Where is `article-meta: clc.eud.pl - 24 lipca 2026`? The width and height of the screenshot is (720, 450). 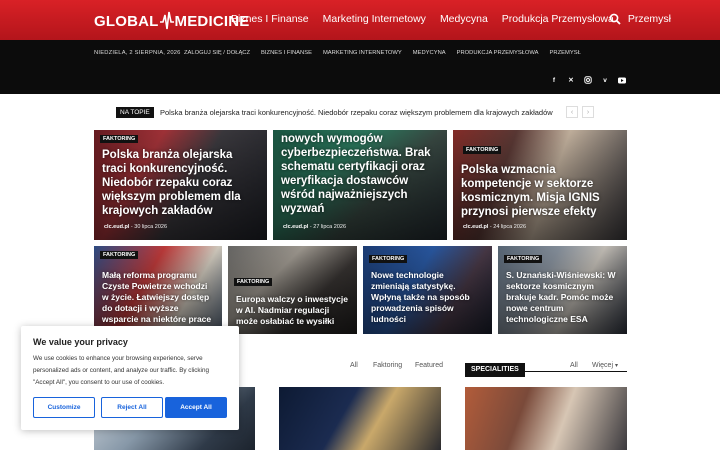
article-meta: clc.eud.pl - 24 lipca 2026 is located at coordinates (494, 227).